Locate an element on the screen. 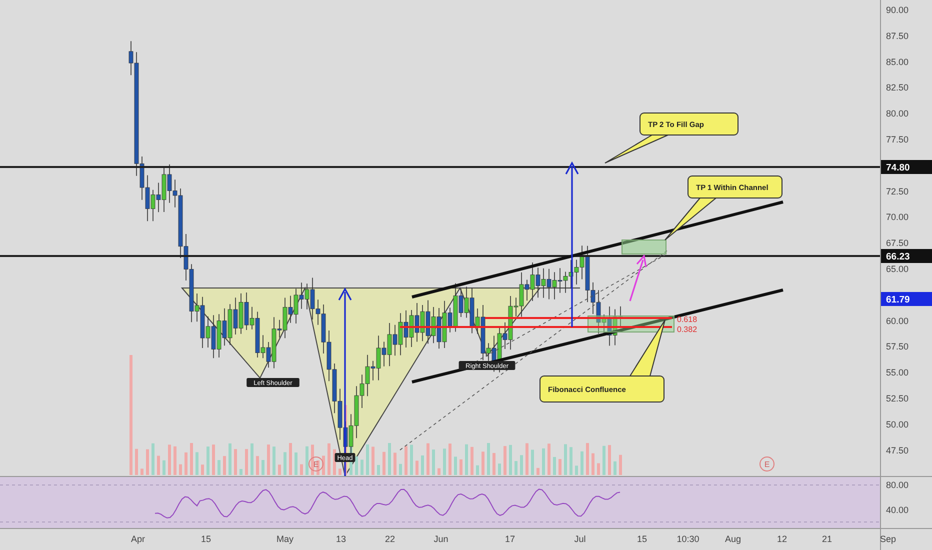 The width and height of the screenshot is (932, 550). price-tick-label: 55.00 is located at coordinates (897, 373).